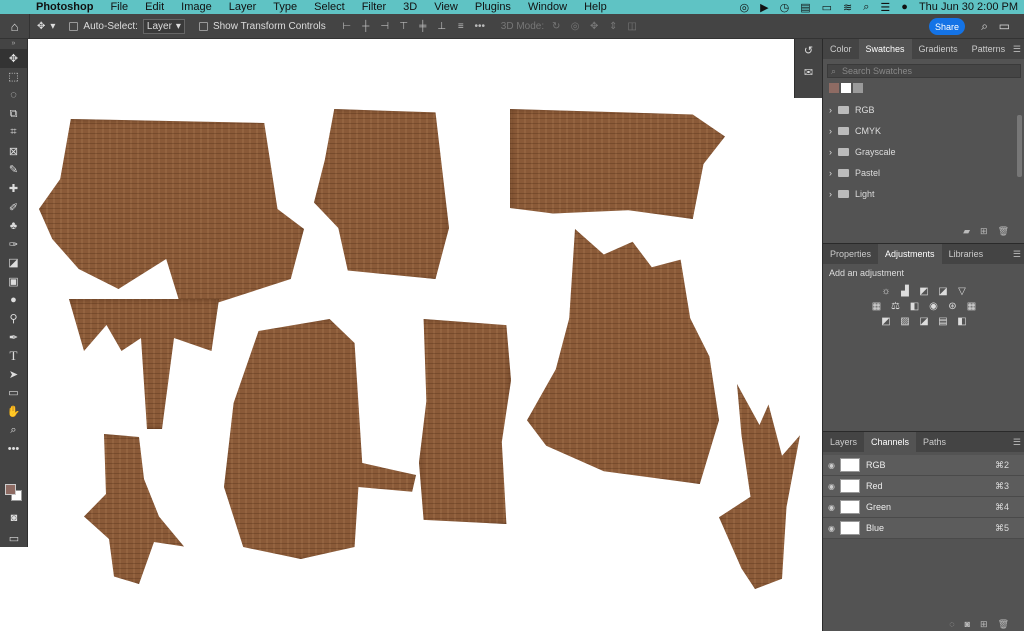 The height and width of the screenshot is (631, 1024). What do you see at coordinates (764, 7) in the screenshot?
I see `play-icon: ▶` at bounding box center [764, 7].